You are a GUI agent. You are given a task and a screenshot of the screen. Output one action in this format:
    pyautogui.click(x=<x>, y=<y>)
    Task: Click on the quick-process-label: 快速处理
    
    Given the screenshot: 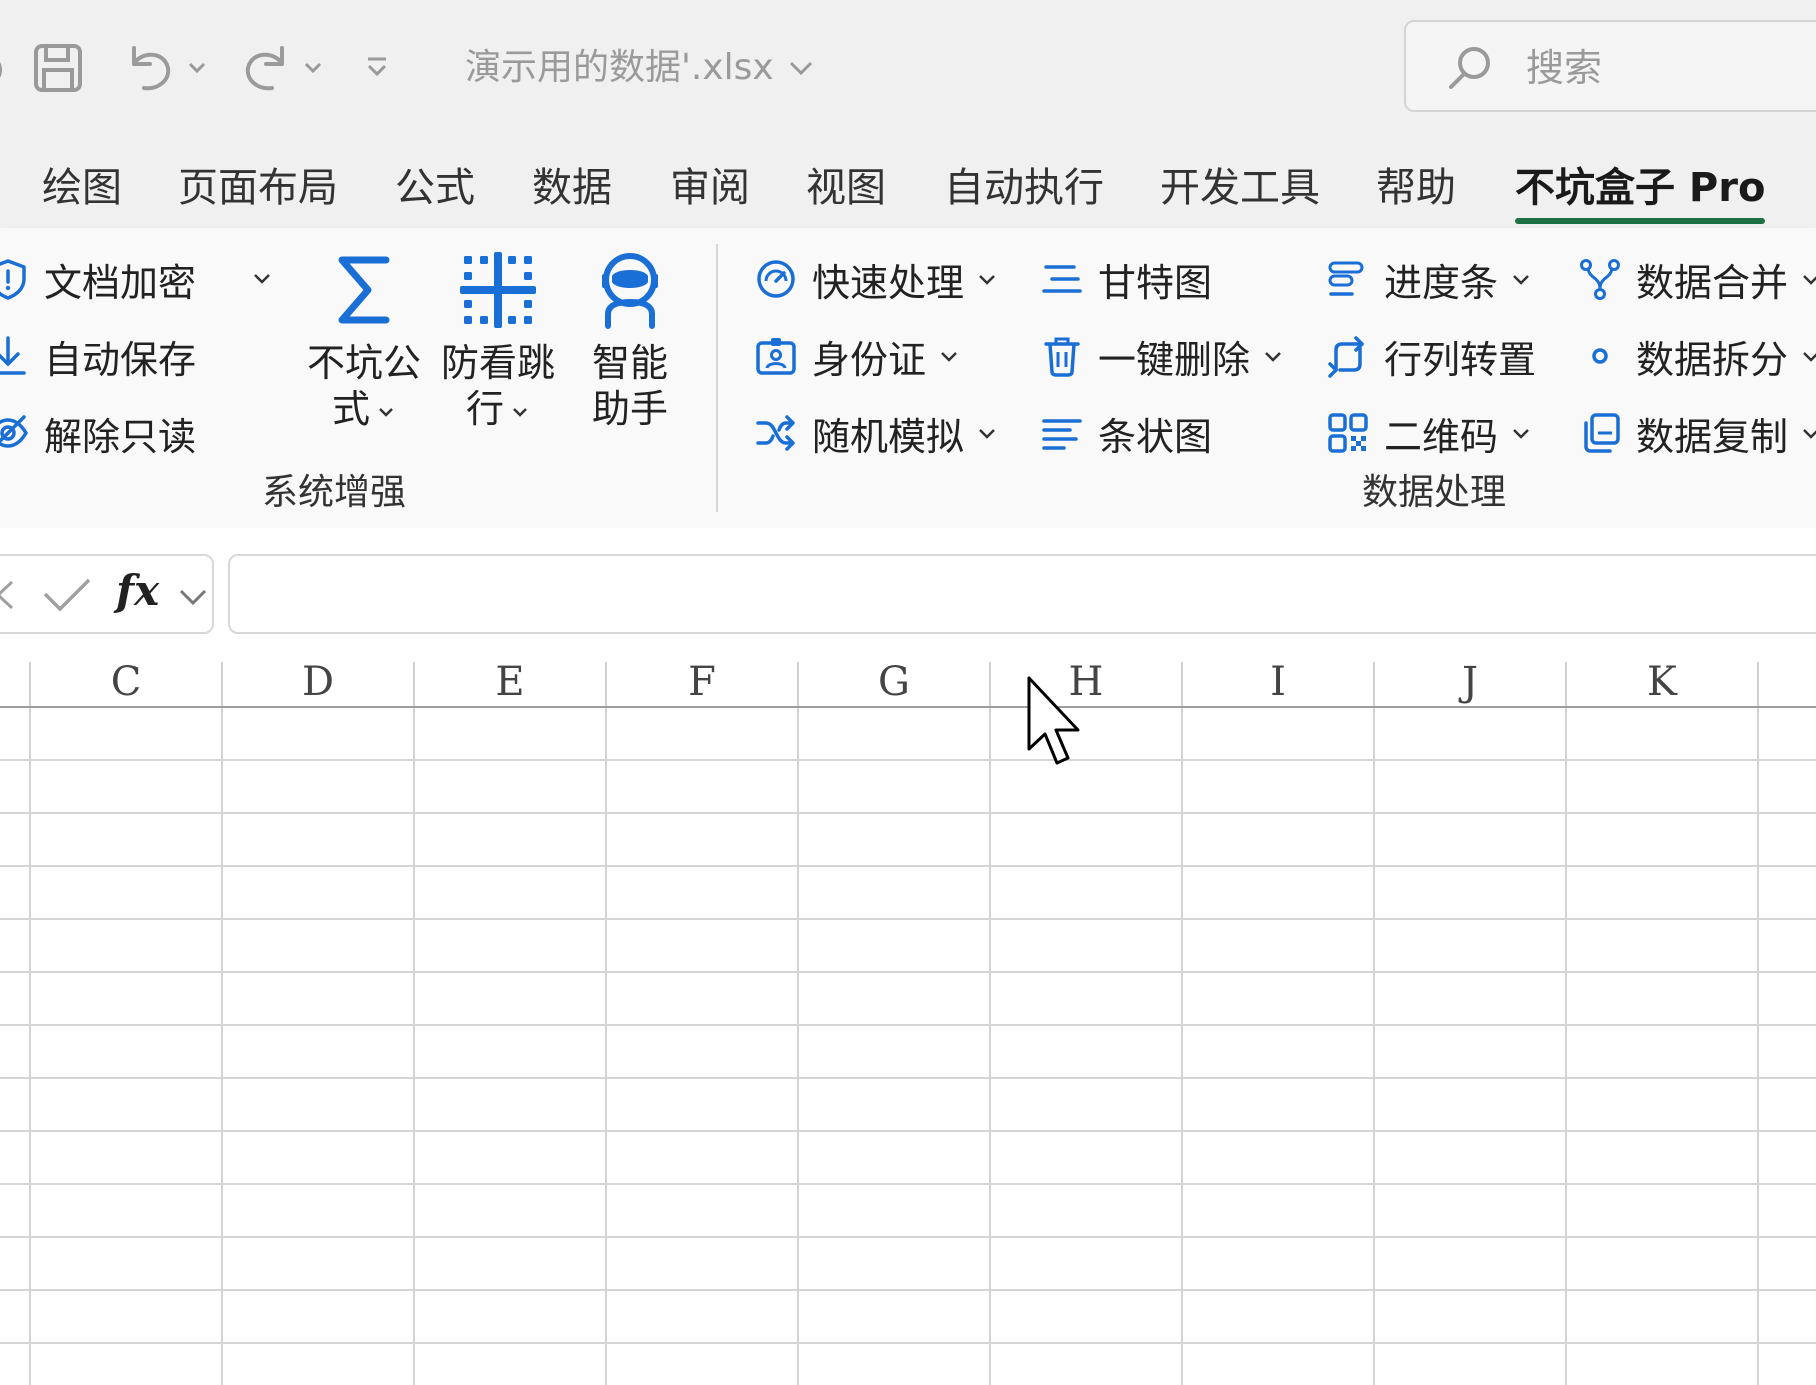 What is the action you would take?
    pyautogui.click(x=888, y=282)
    